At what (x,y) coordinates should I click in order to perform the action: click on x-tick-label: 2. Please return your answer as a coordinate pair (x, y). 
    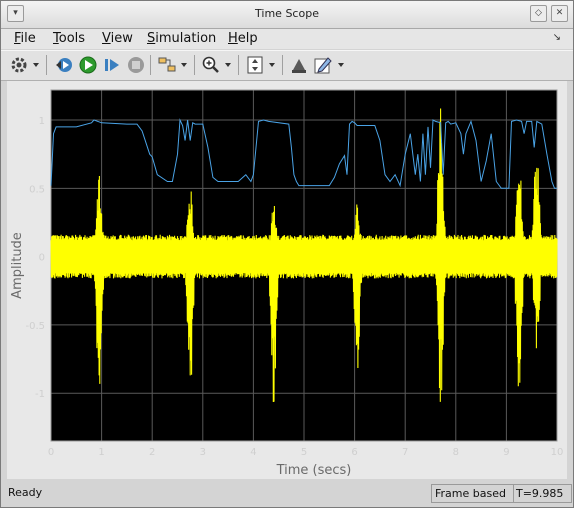
    Looking at the image, I should click on (152, 452).